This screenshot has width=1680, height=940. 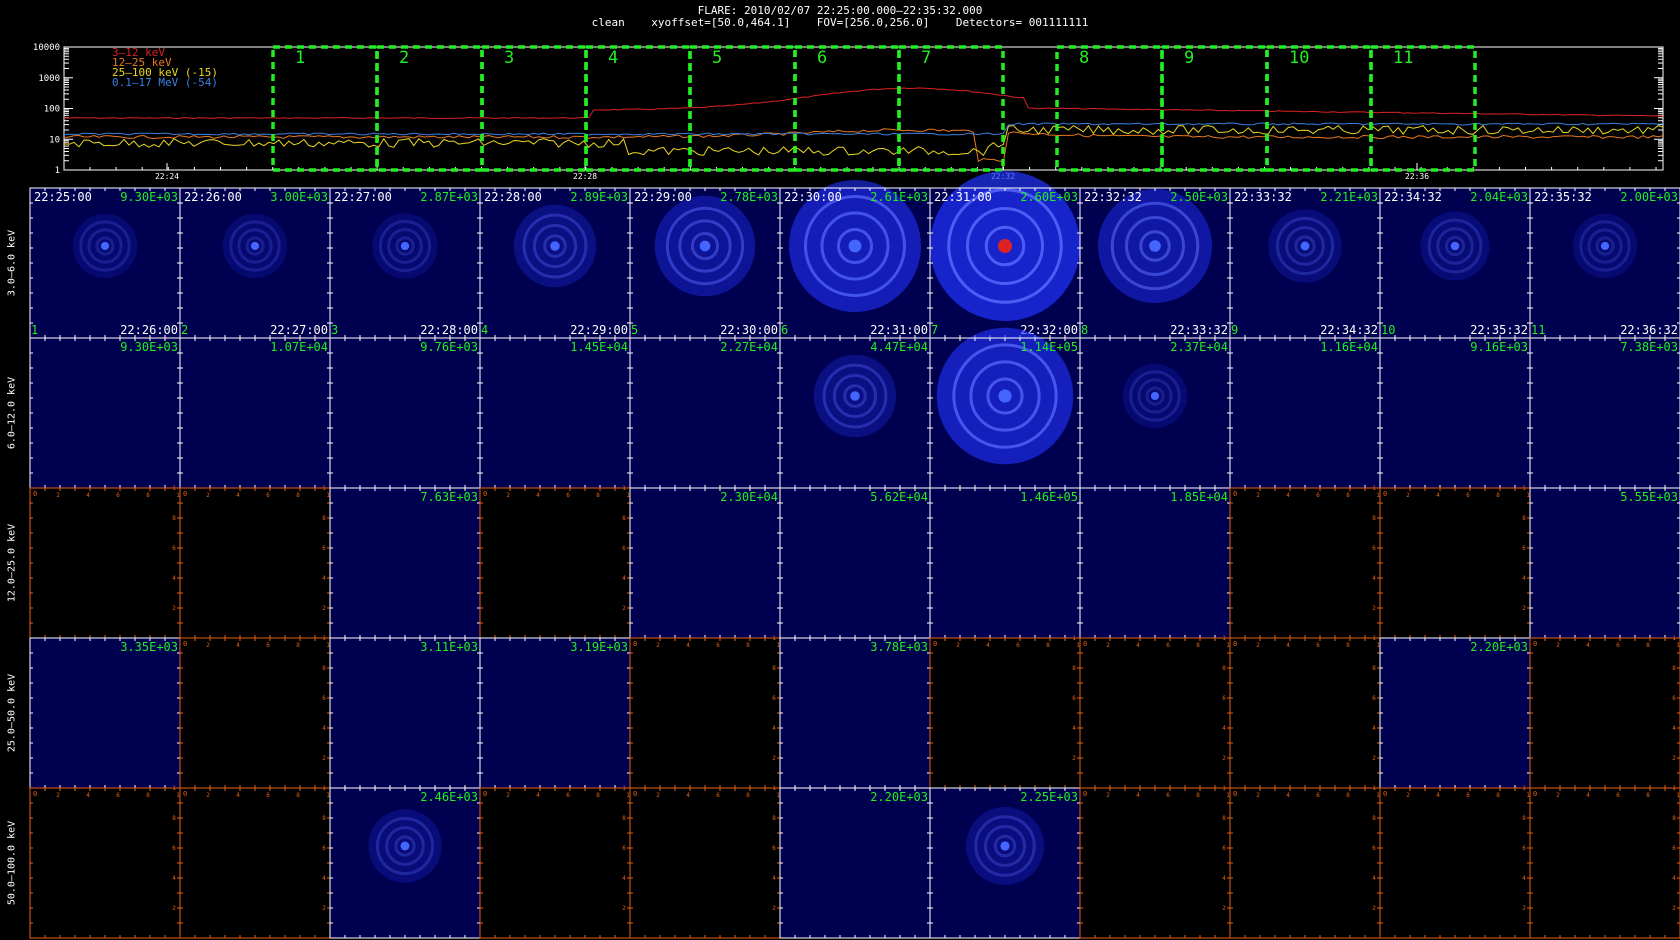 What do you see at coordinates (599, 330) in the screenshot?
I see `cell-end-time: 22:29:00` at bounding box center [599, 330].